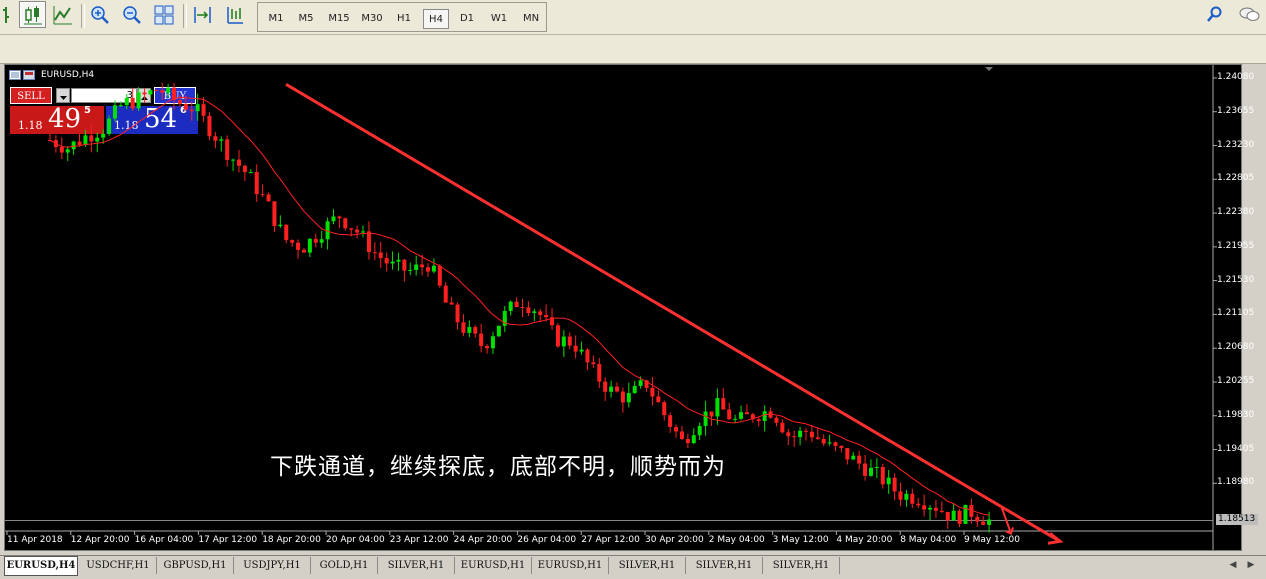 This screenshot has width=1266, height=579. What do you see at coordinates (467, 19) in the screenshot?
I see `timeframe-d1: D1` at bounding box center [467, 19].